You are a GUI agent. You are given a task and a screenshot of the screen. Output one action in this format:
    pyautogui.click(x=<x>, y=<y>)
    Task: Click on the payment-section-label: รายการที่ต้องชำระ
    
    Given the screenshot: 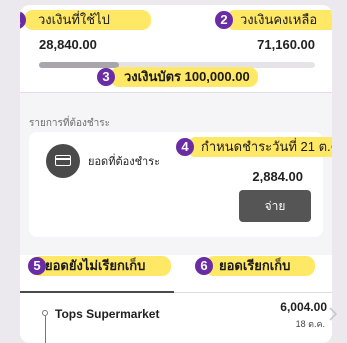 What is the action you would take?
    pyautogui.click(x=70, y=123)
    